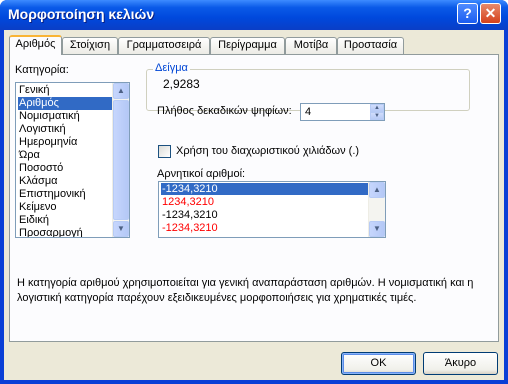 This screenshot has width=508, height=384. I want to click on tab-border: Περίγραμμα, so click(247, 45).